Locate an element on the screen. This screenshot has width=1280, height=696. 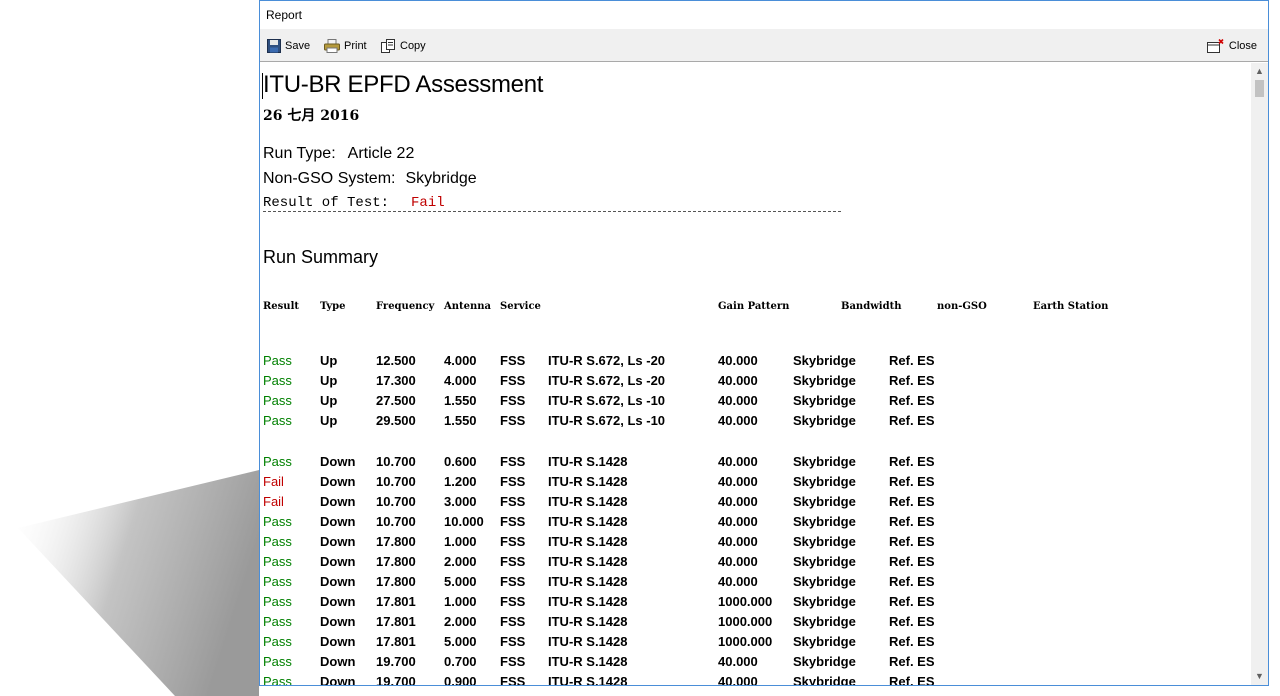
cell-frequency: 29.500 is located at coordinates (396, 420).